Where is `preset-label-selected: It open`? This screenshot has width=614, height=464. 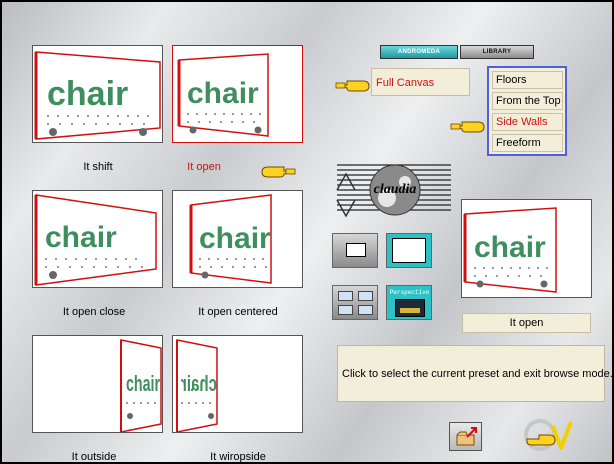
preset-label-selected: It open is located at coordinates (204, 167).